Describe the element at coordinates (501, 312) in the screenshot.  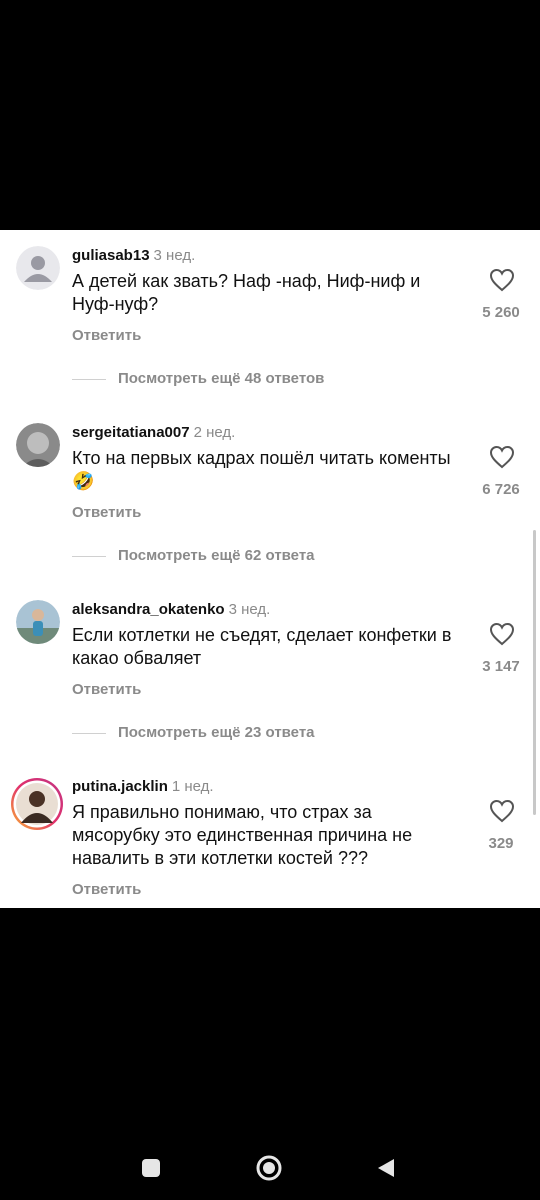
I see `like-count: 5 260` at that location.